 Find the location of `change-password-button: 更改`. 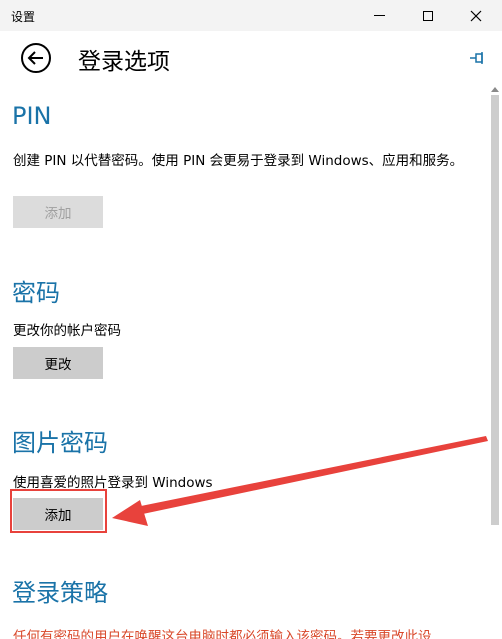

change-password-button: 更改 is located at coordinates (58, 363).